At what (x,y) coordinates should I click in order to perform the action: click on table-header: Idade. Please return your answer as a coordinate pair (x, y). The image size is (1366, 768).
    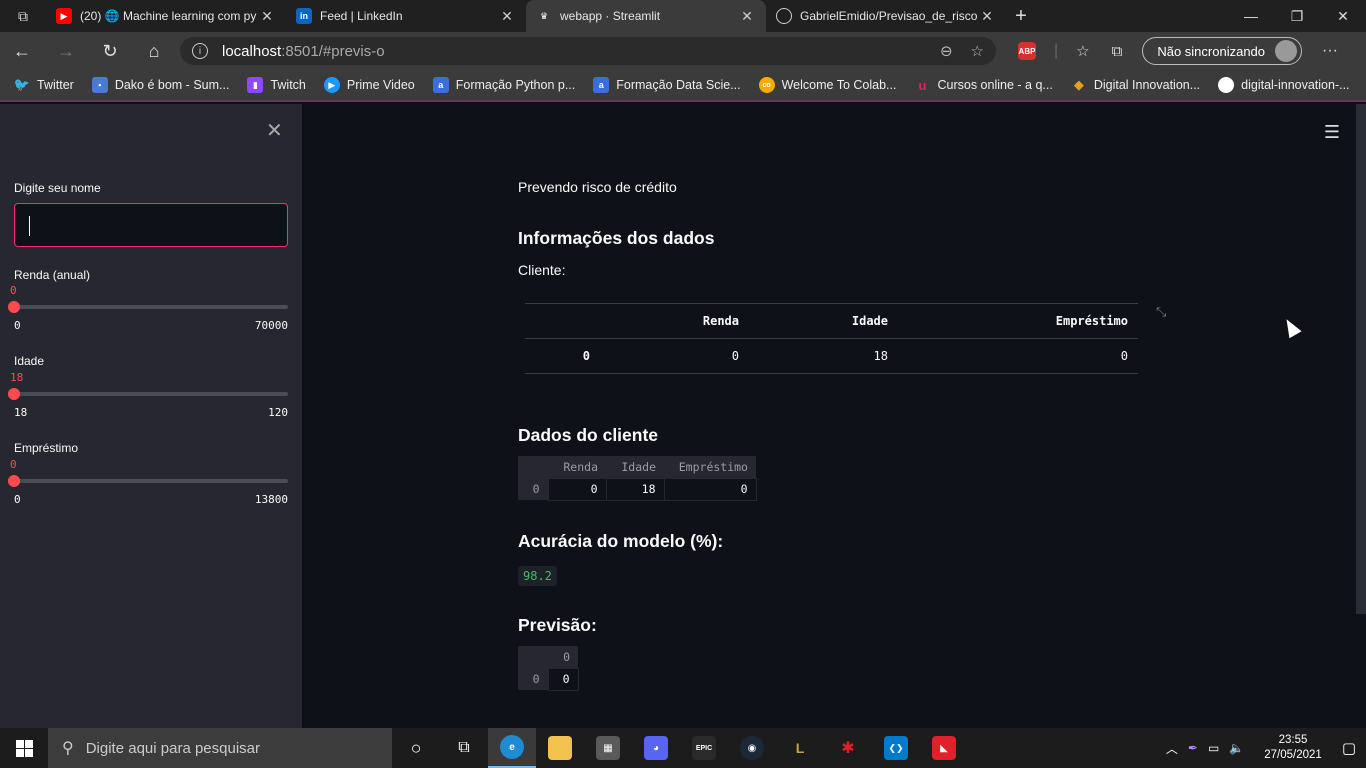
    Looking at the image, I should click on (823, 321).